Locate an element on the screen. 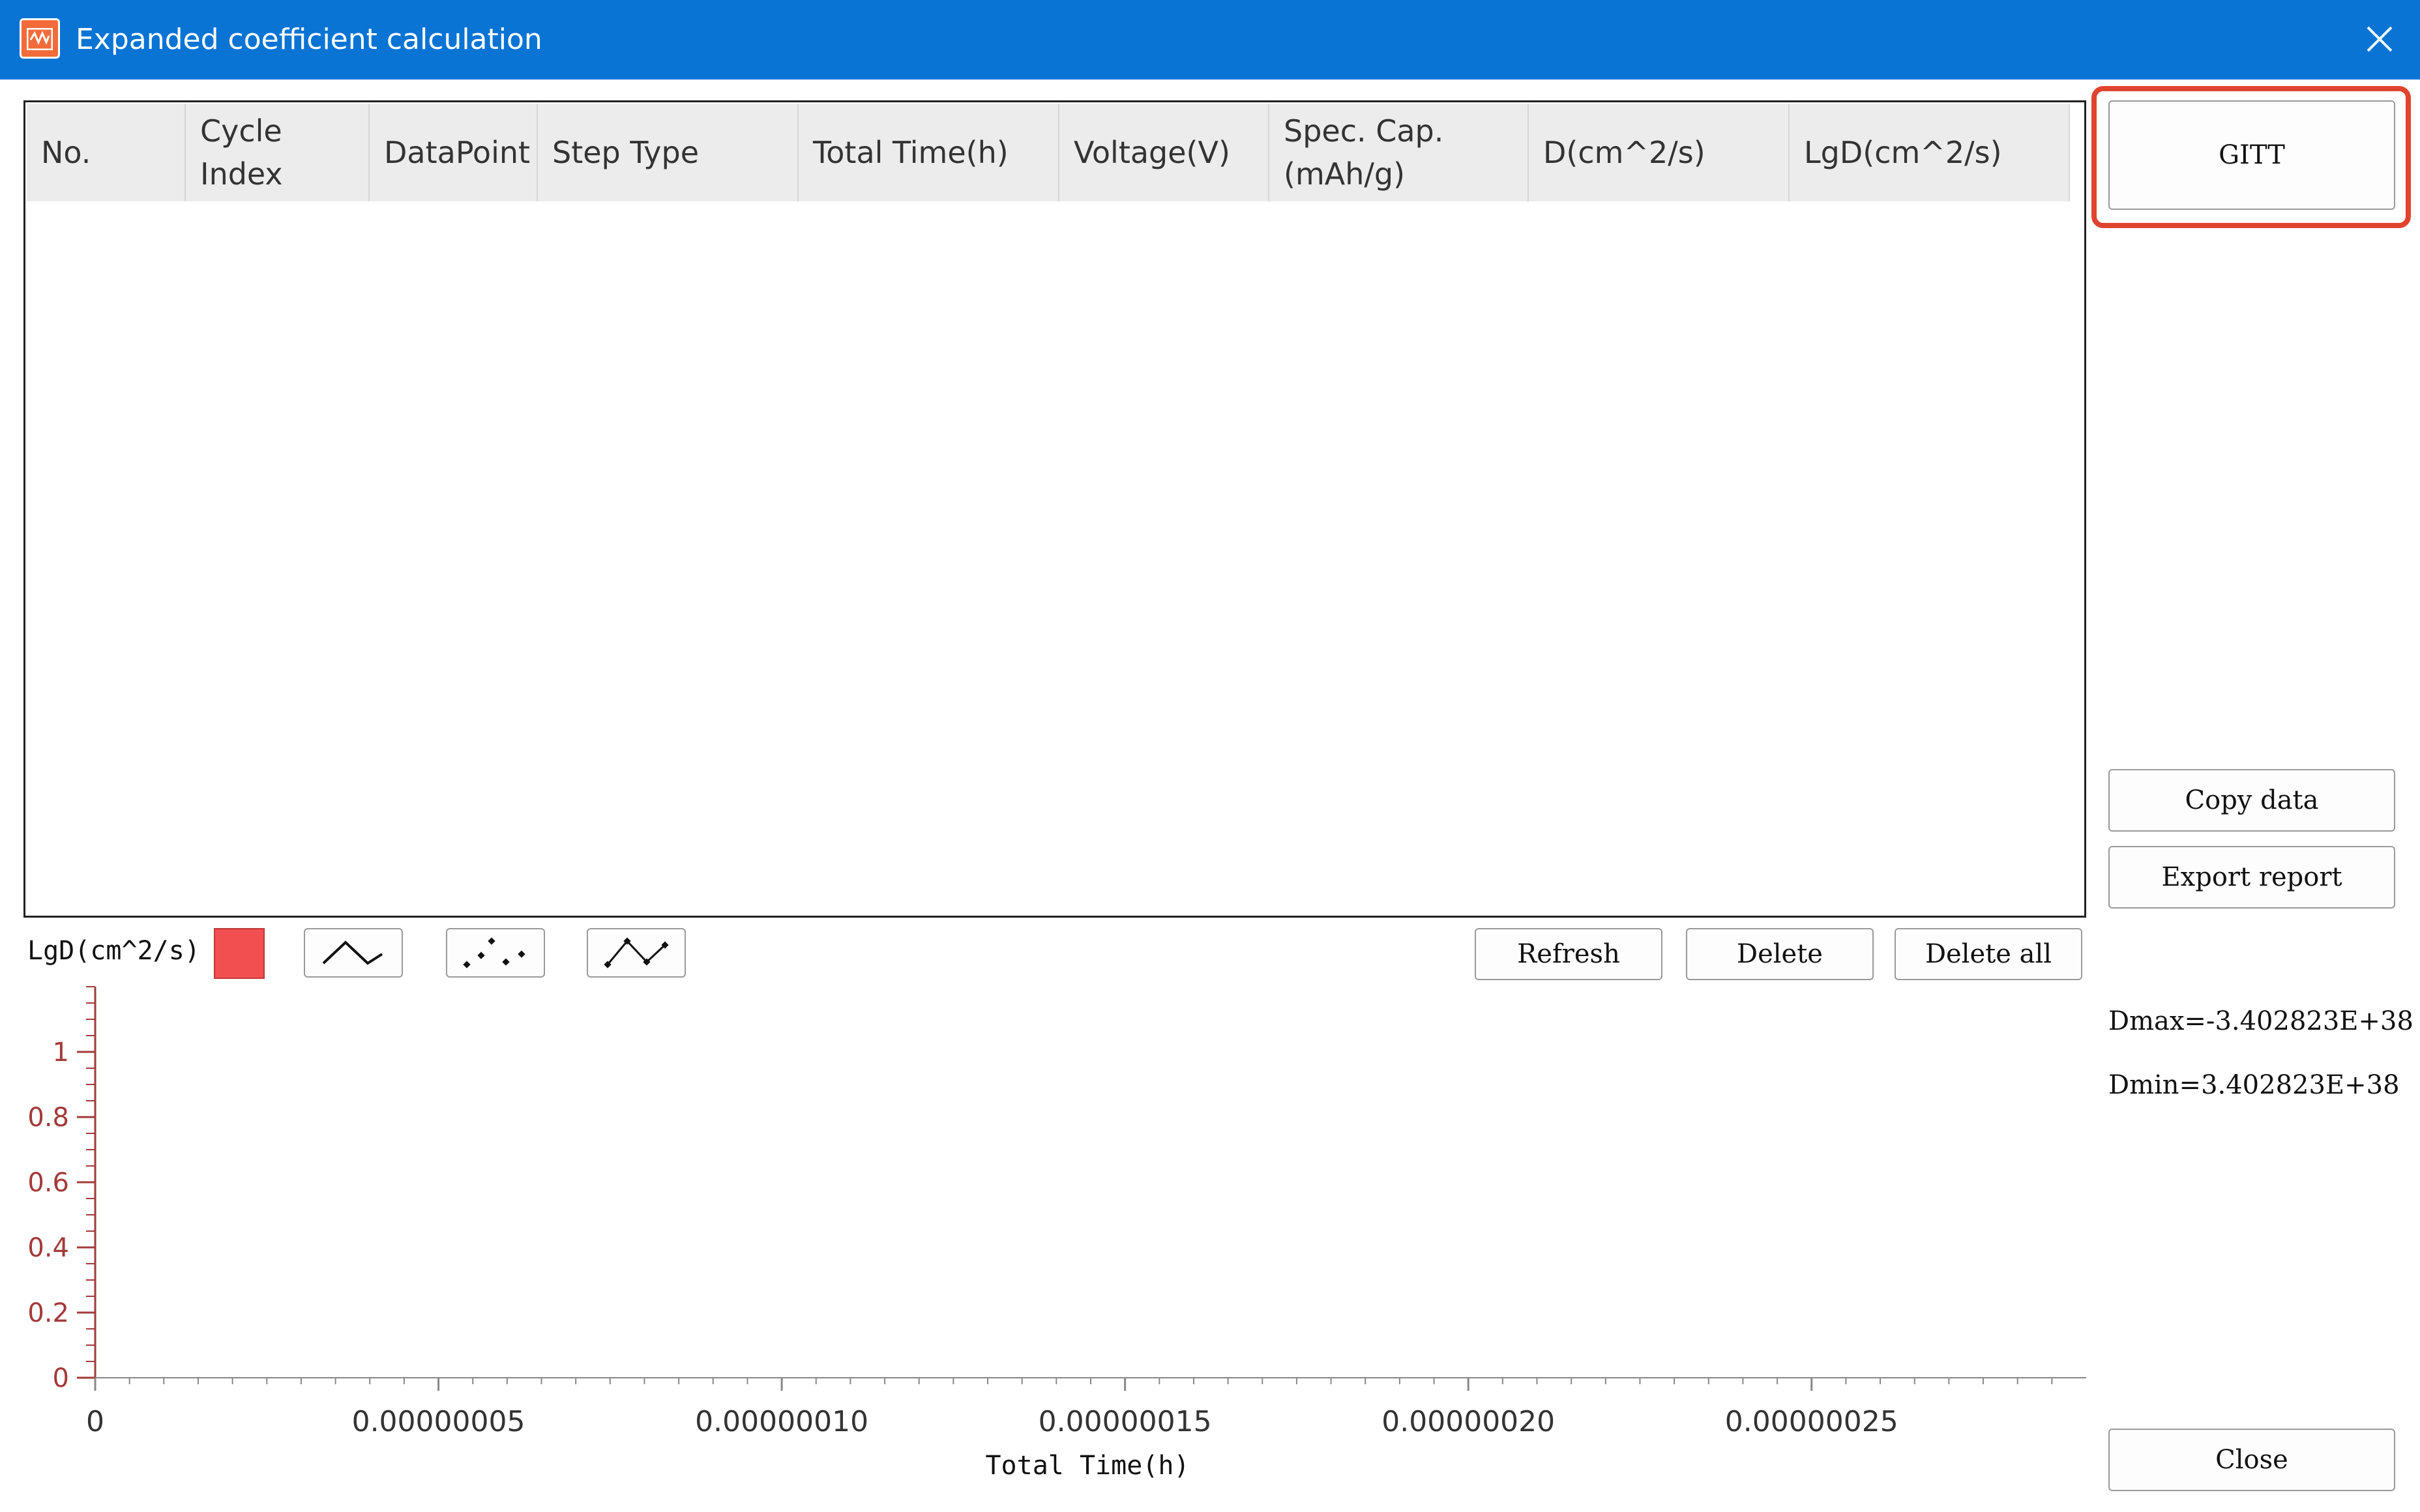  copy-data-button: Copy data is located at coordinates (2251, 800).